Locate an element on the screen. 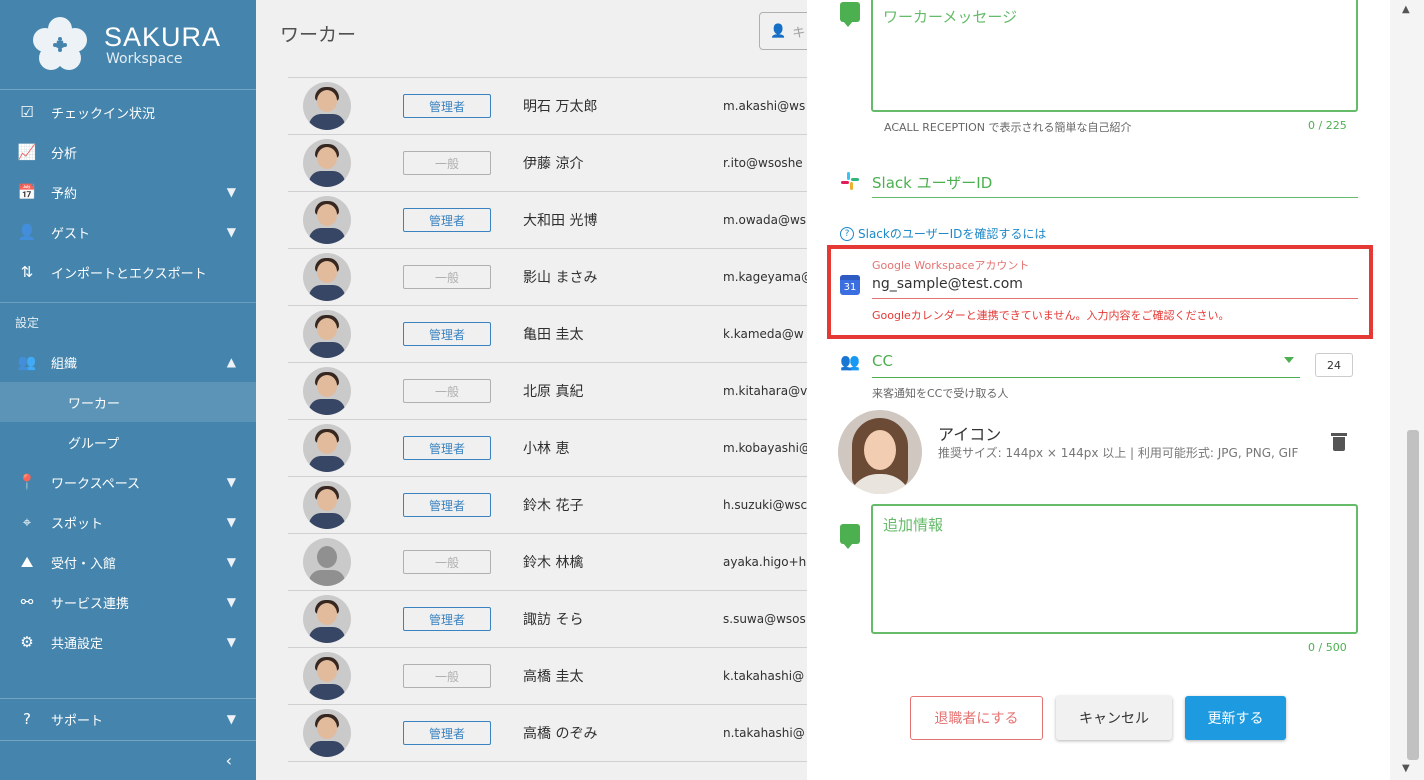  sidebar-item-import-export: ⇅ インポートとエクスポート is located at coordinates (128, 272).